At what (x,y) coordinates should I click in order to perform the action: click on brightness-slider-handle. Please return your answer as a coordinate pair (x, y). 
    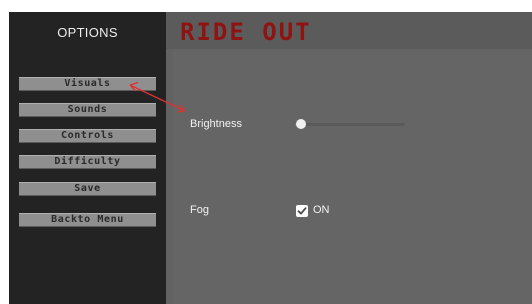
    Looking at the image, I should click on (301, 124).